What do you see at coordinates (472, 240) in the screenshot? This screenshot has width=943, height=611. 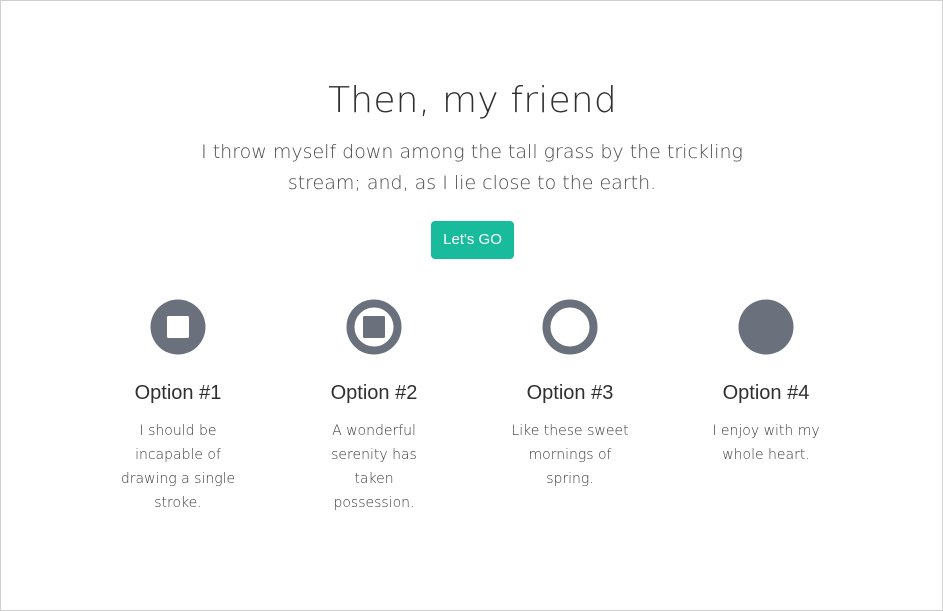 I see `lets-go-button: Let's GO` at bounding box center [472, 240].